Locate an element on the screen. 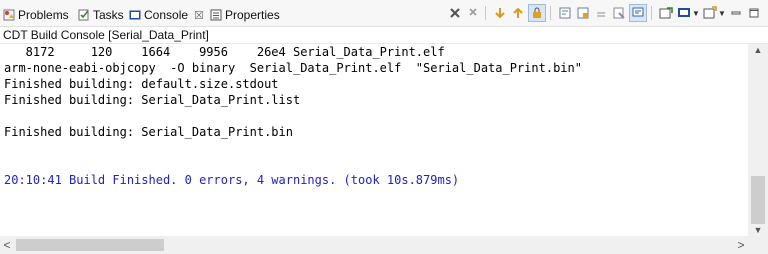 This screenshot has height=254, width=768. properties-icon is located at coordinates (216, 15).